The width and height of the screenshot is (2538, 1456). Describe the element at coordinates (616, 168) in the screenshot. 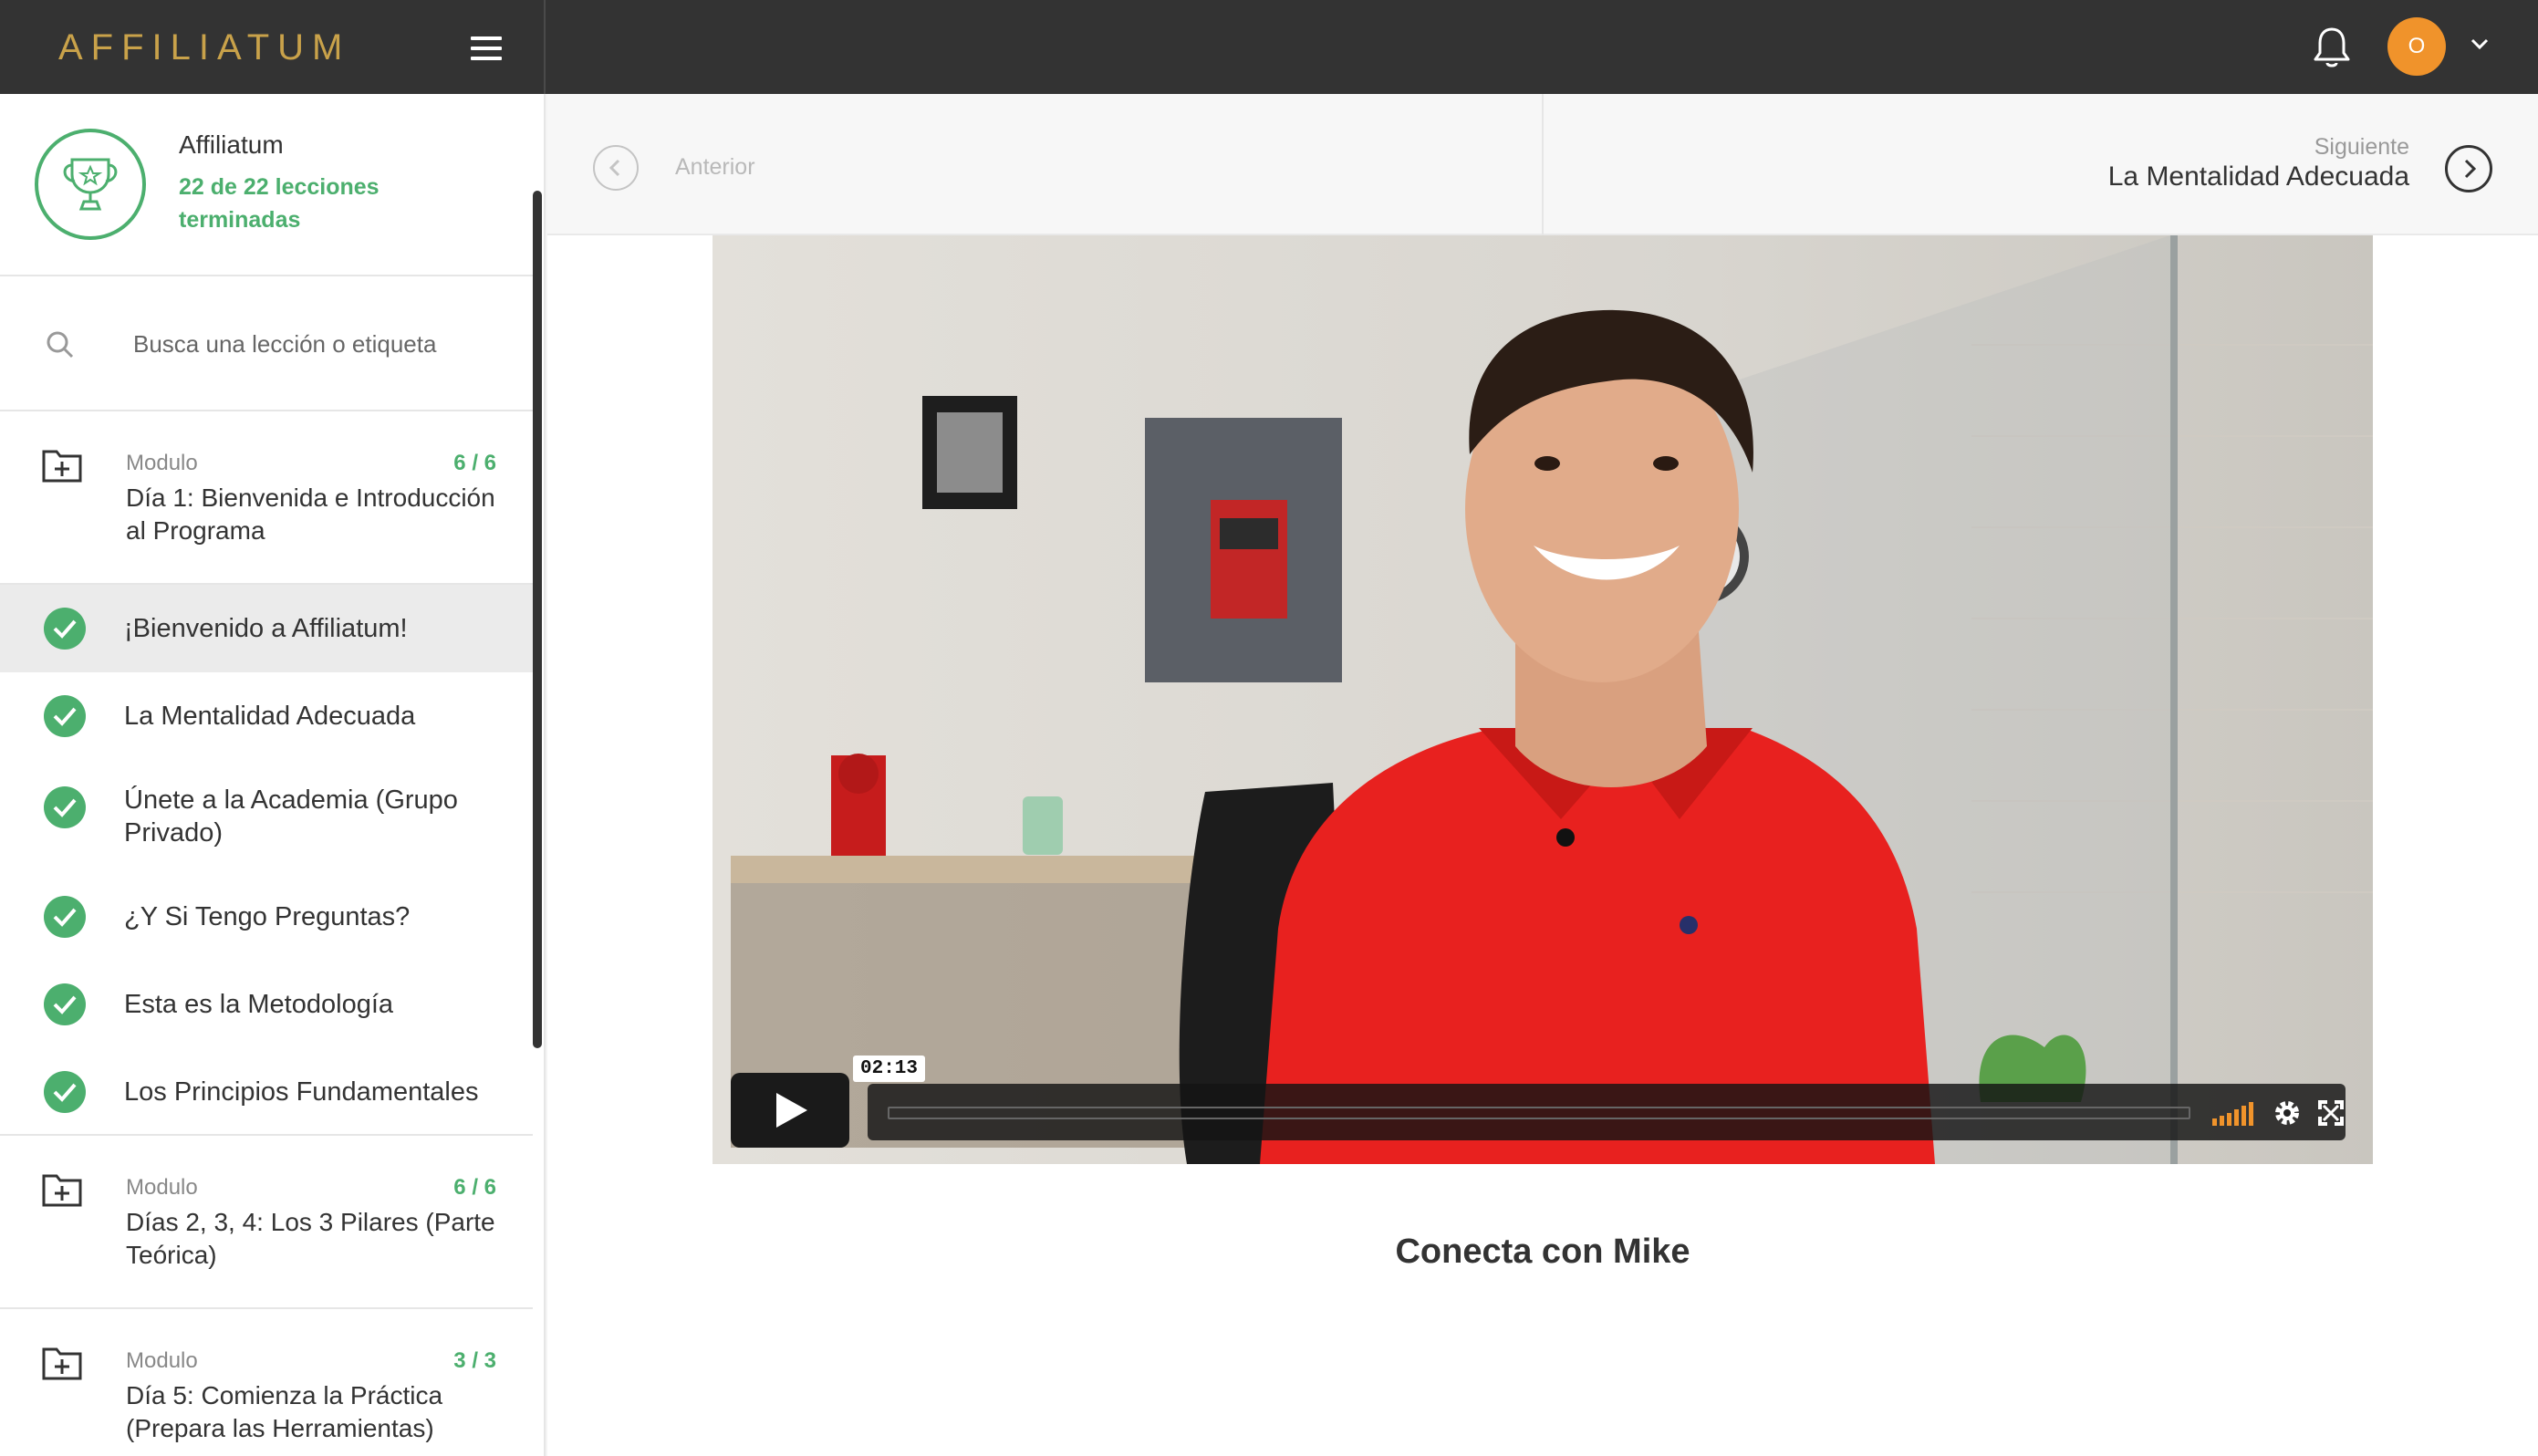

I see `previous-lesson-button` at that location.